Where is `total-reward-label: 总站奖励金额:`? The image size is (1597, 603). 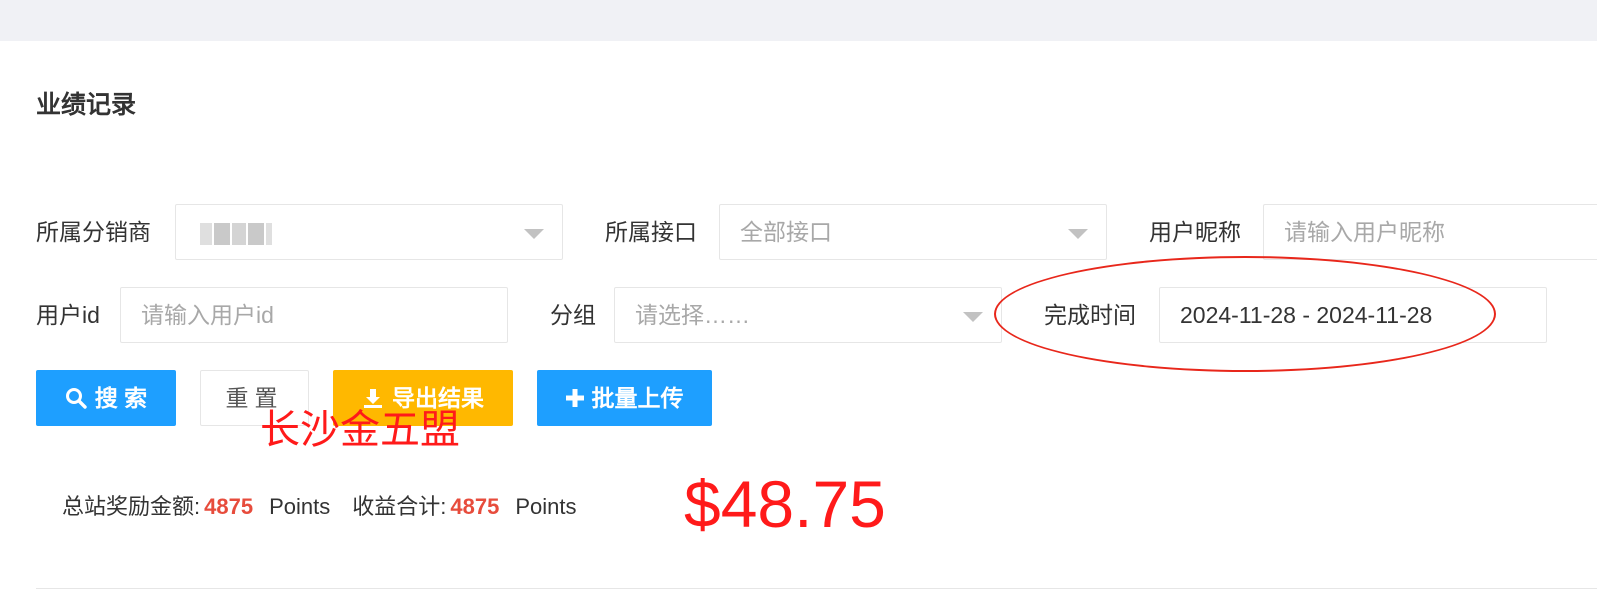
total-reward-label: 总站奖励金额: is located at coordinates (131, 506).